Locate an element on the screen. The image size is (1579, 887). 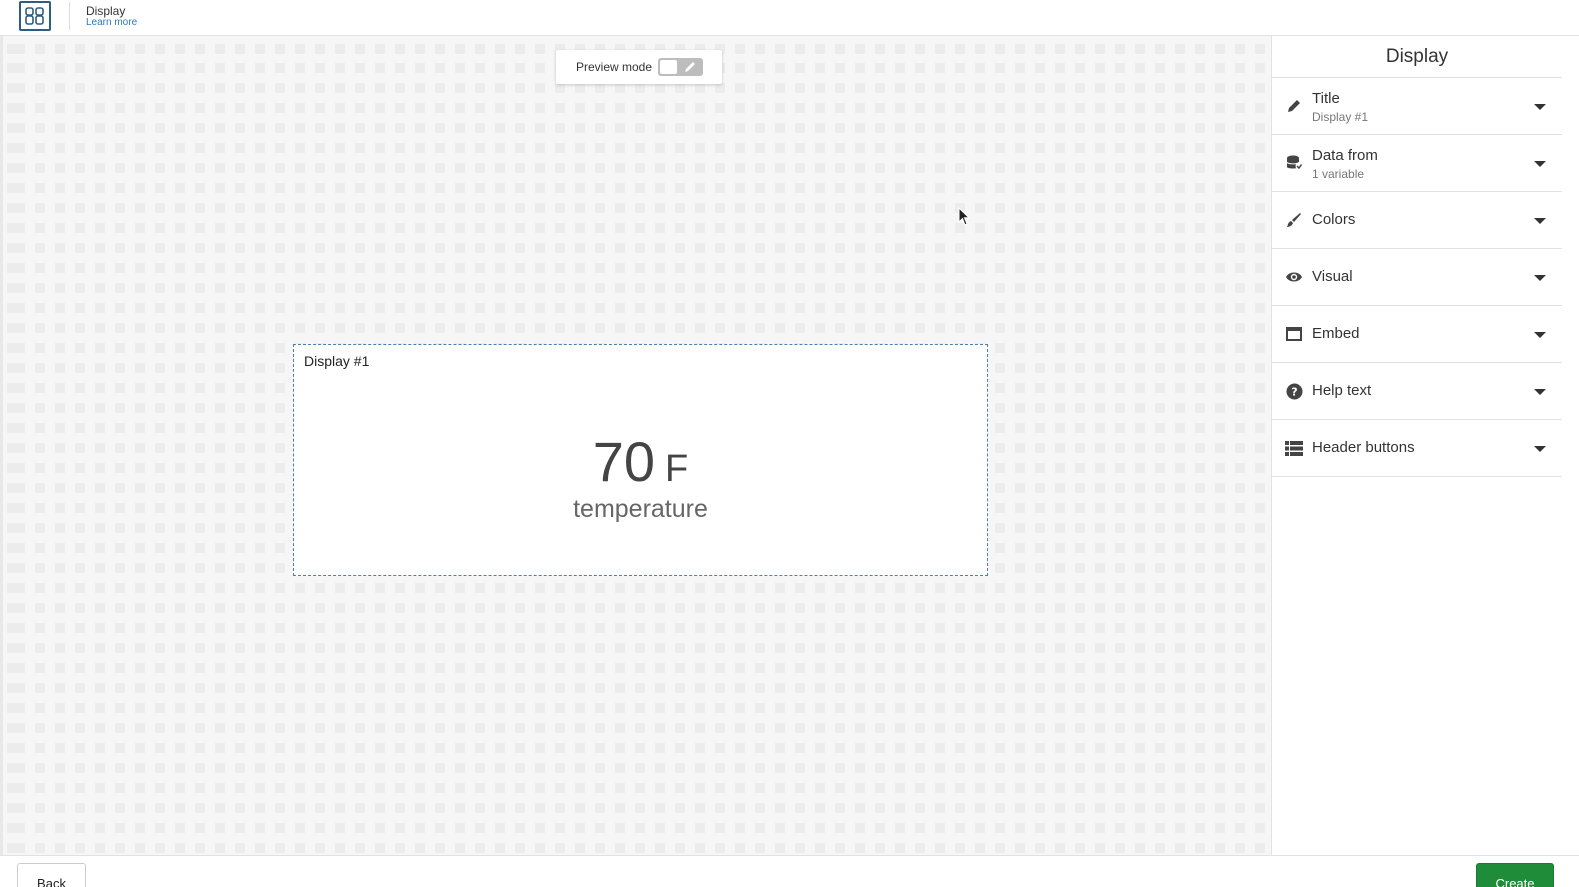
question-circle-icon: ? is located at coordinates (1294, 391).